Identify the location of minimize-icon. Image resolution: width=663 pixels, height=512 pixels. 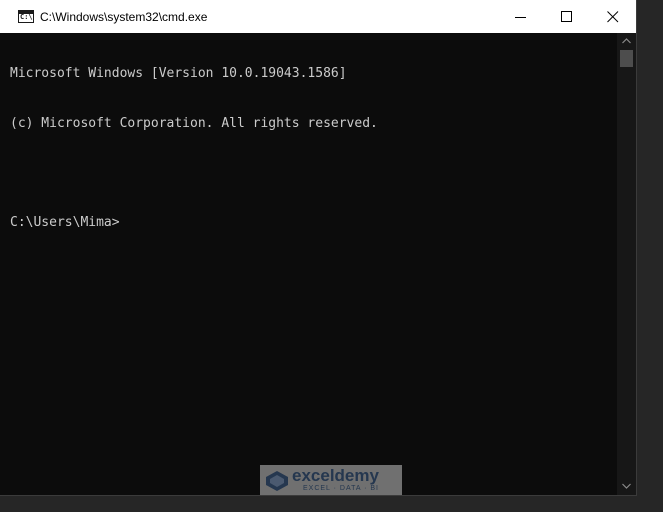
(520, 17).